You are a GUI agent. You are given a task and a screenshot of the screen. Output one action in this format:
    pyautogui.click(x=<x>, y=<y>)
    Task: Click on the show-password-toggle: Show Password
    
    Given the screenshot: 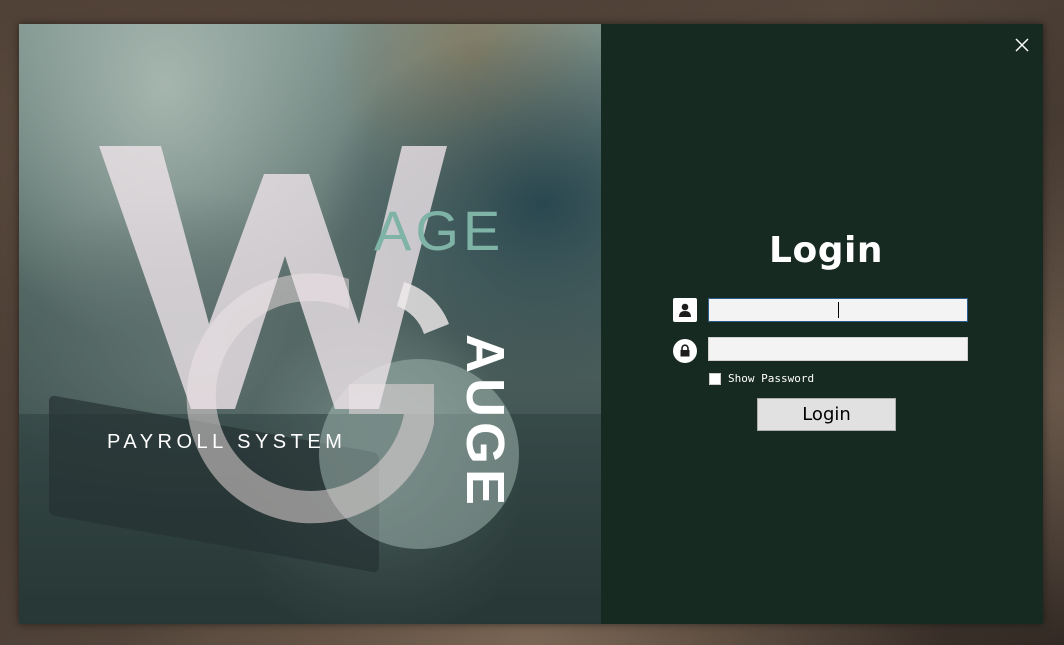 What is the action you would take?
    pyautogui.click(x=761, y=378)
    